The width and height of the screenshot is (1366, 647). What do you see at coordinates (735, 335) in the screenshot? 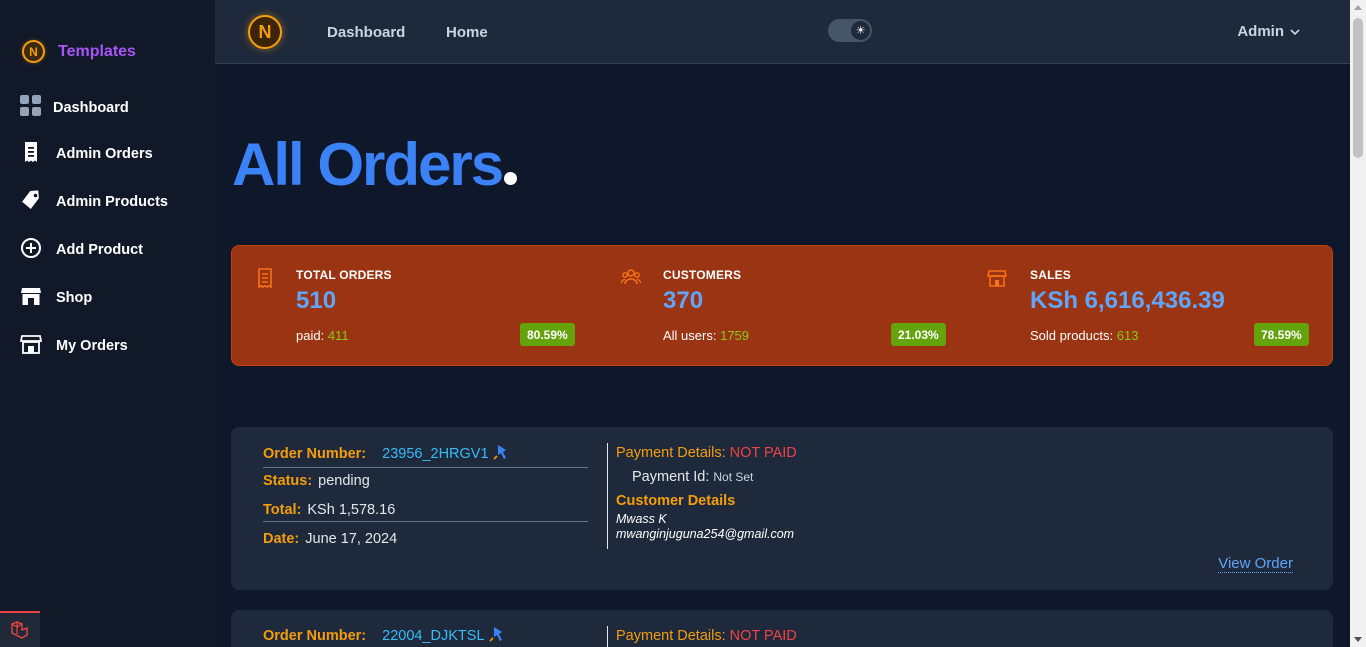
I see `stat-sub-value: 1759` at bounding box center [735, 335].